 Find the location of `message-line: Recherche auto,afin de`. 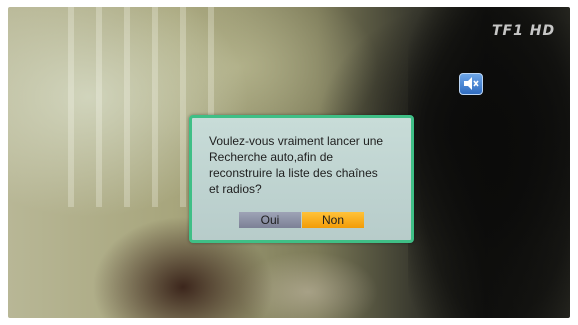

message-line: Recherche auto,afin de is located at coordinates (271, 157).